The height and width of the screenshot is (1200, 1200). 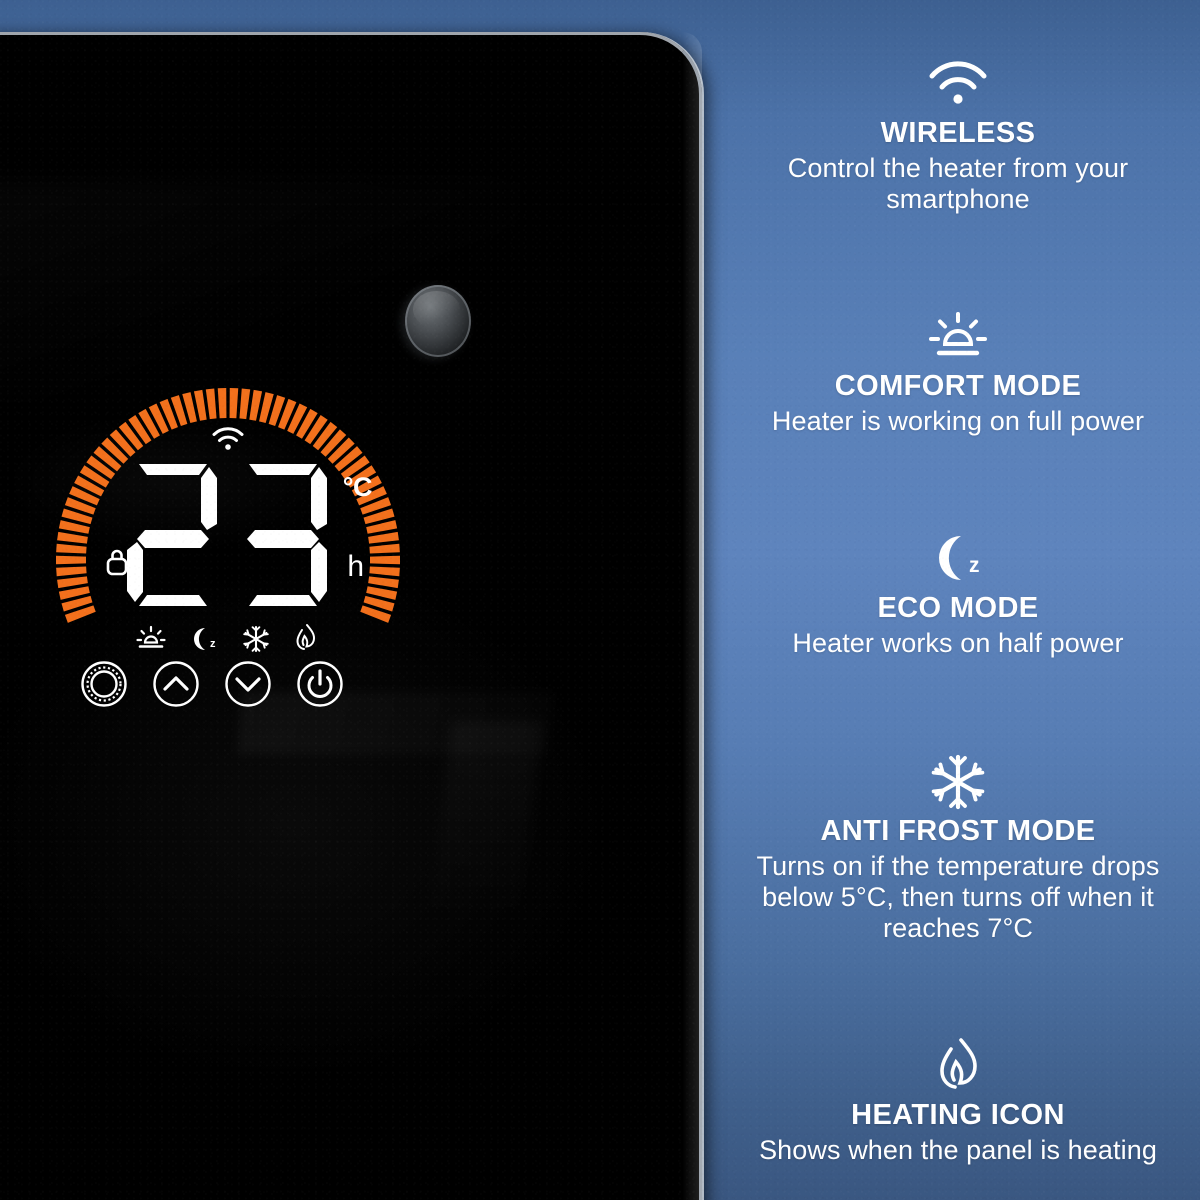 What do you see at coordinates (212, 684) in the screenshot?
I see `touch-button-row` at bounding box center [212, 684].